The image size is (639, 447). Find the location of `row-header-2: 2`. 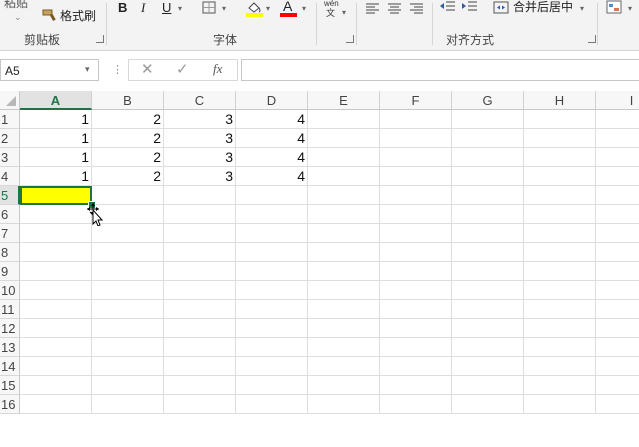

row-header-2: 2 is located at coordinates (10, 138).